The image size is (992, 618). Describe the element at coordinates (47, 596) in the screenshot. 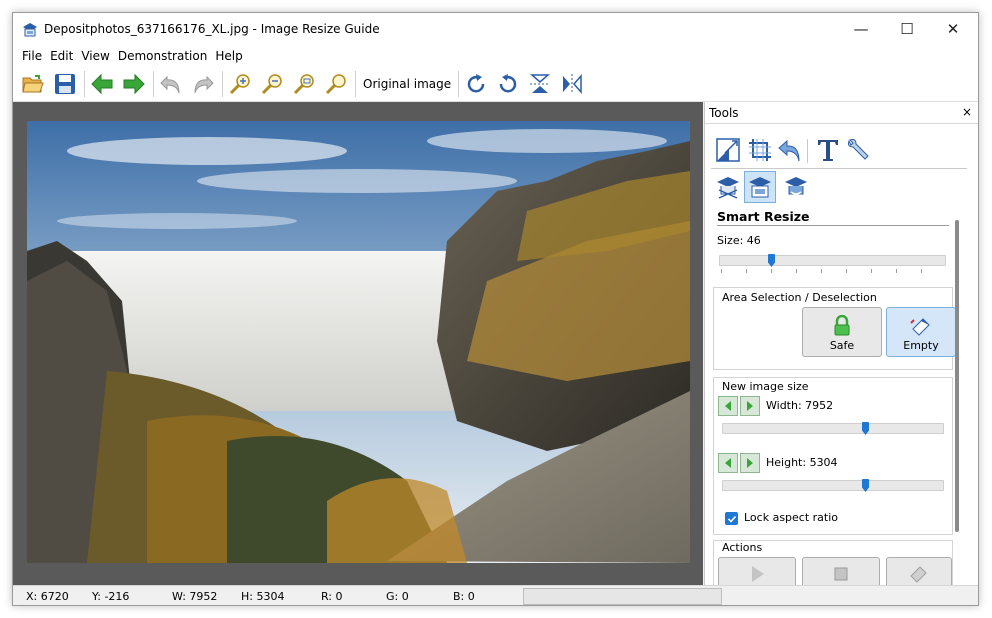

I see `status-x: X: 6720` at that location.